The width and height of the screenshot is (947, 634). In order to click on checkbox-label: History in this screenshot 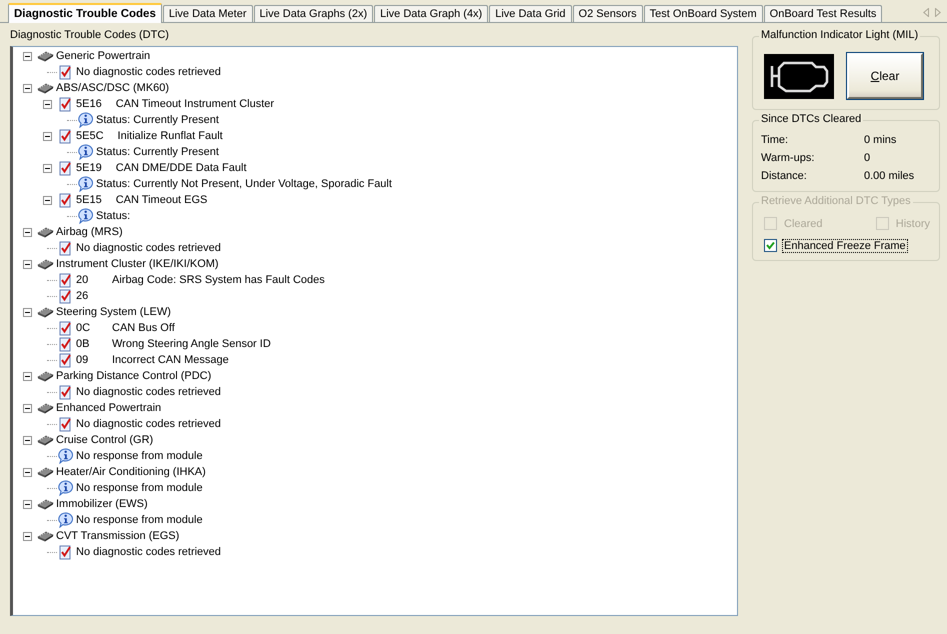, I will do `click(912, 224)`.